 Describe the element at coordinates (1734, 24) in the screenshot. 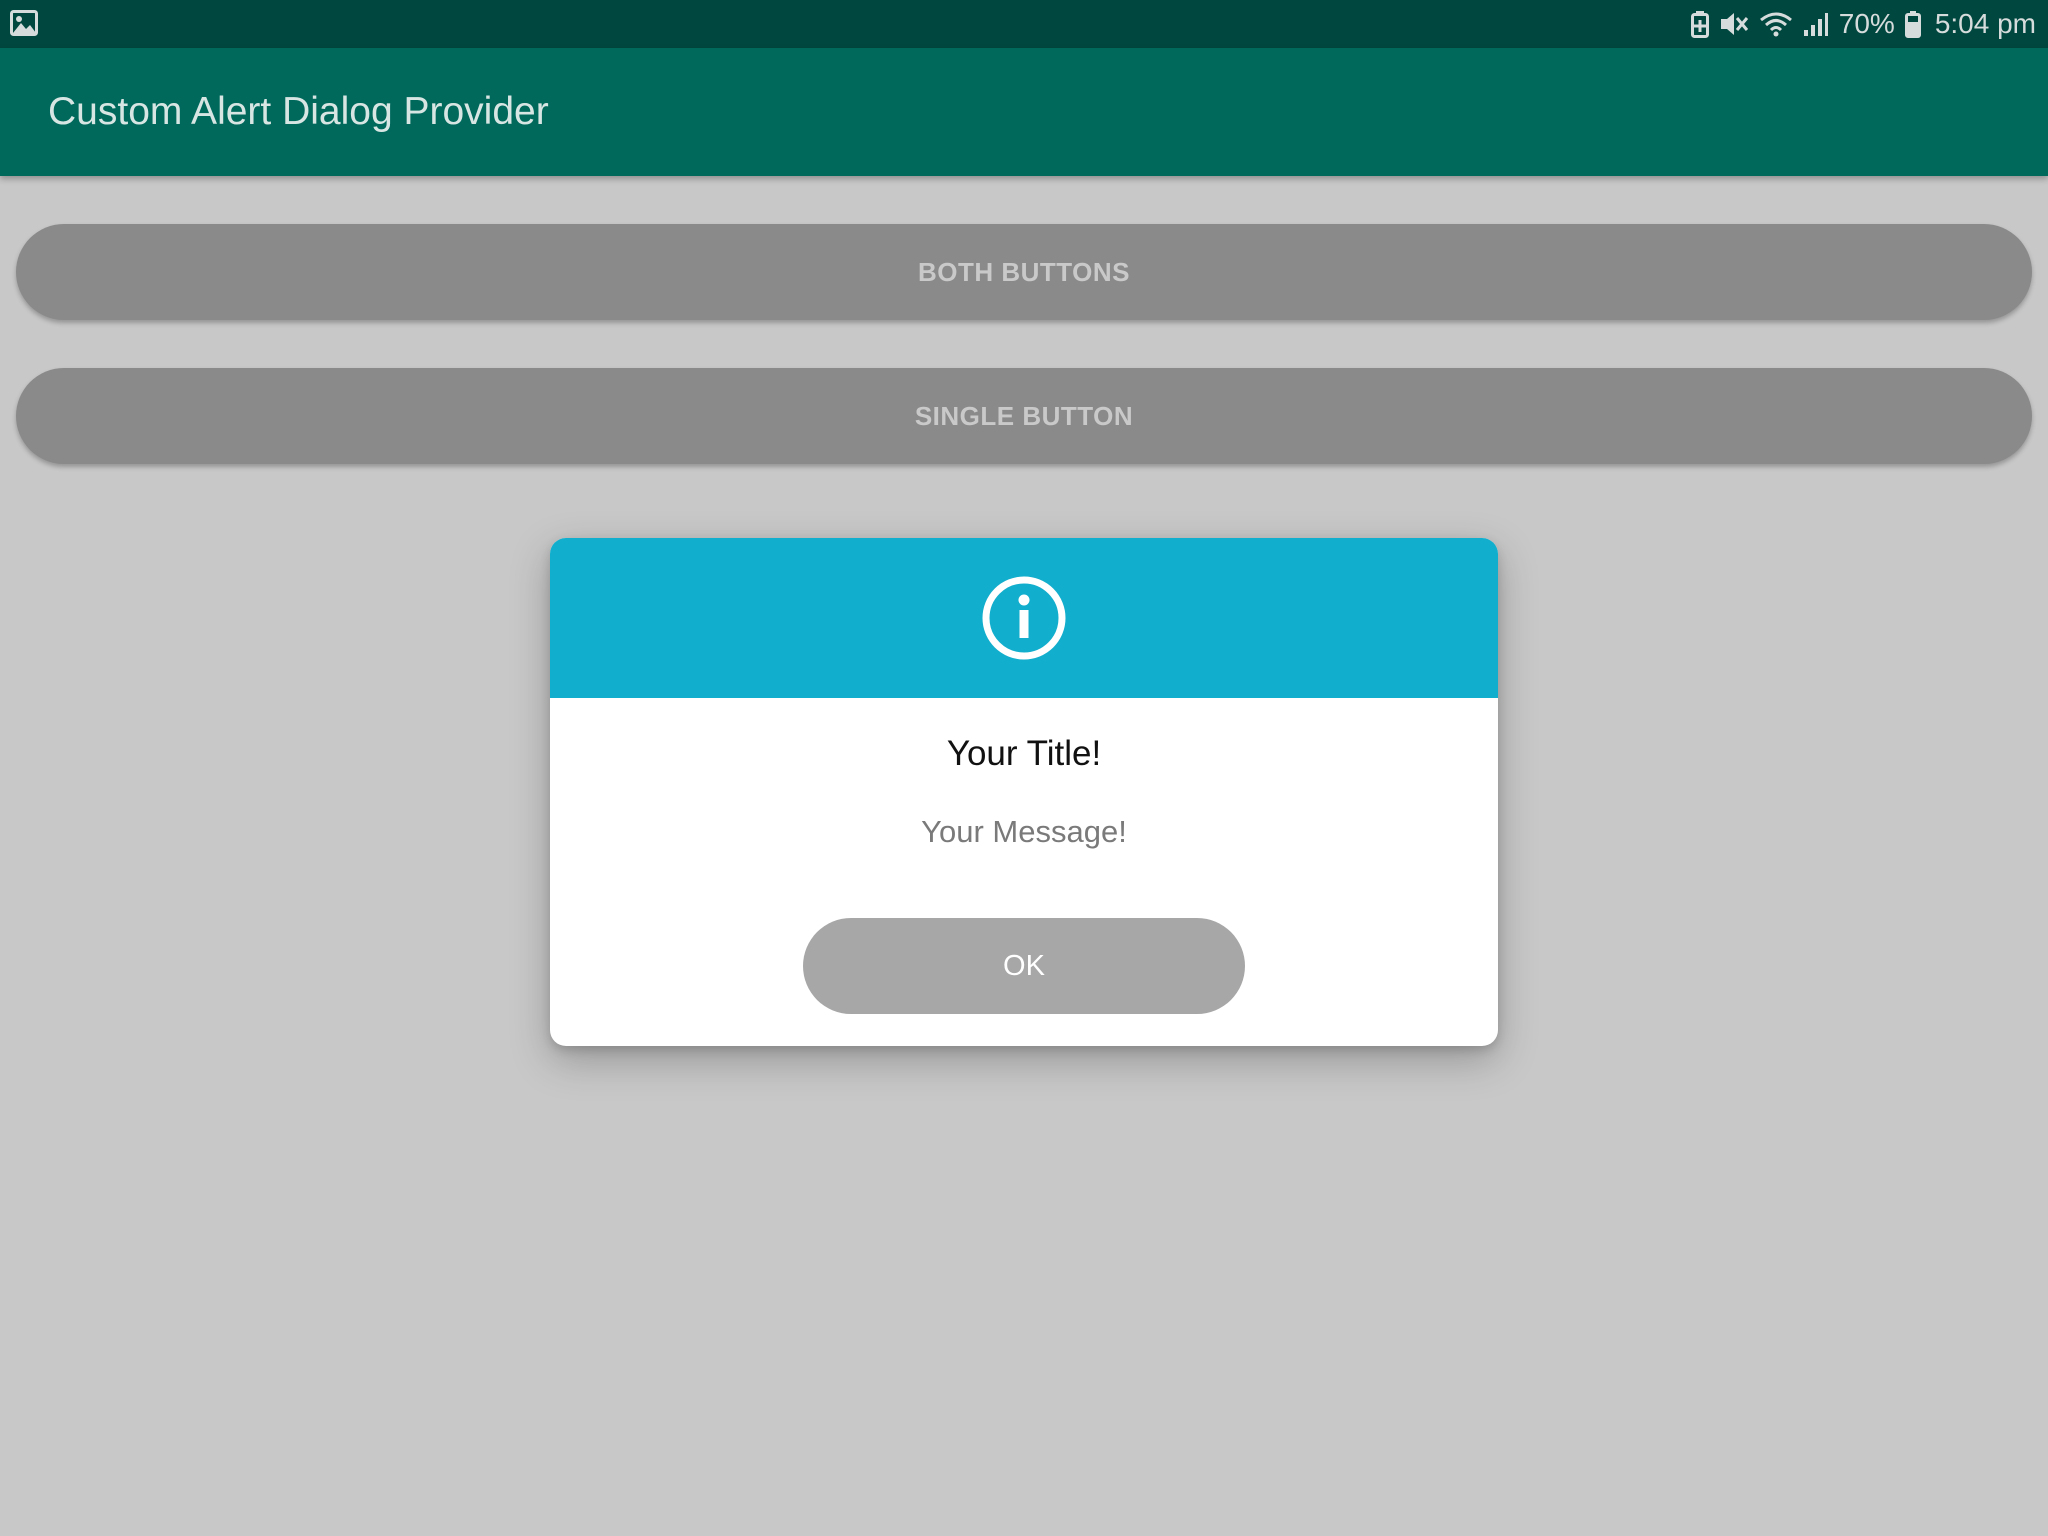

I see `mute-icon` at that location.